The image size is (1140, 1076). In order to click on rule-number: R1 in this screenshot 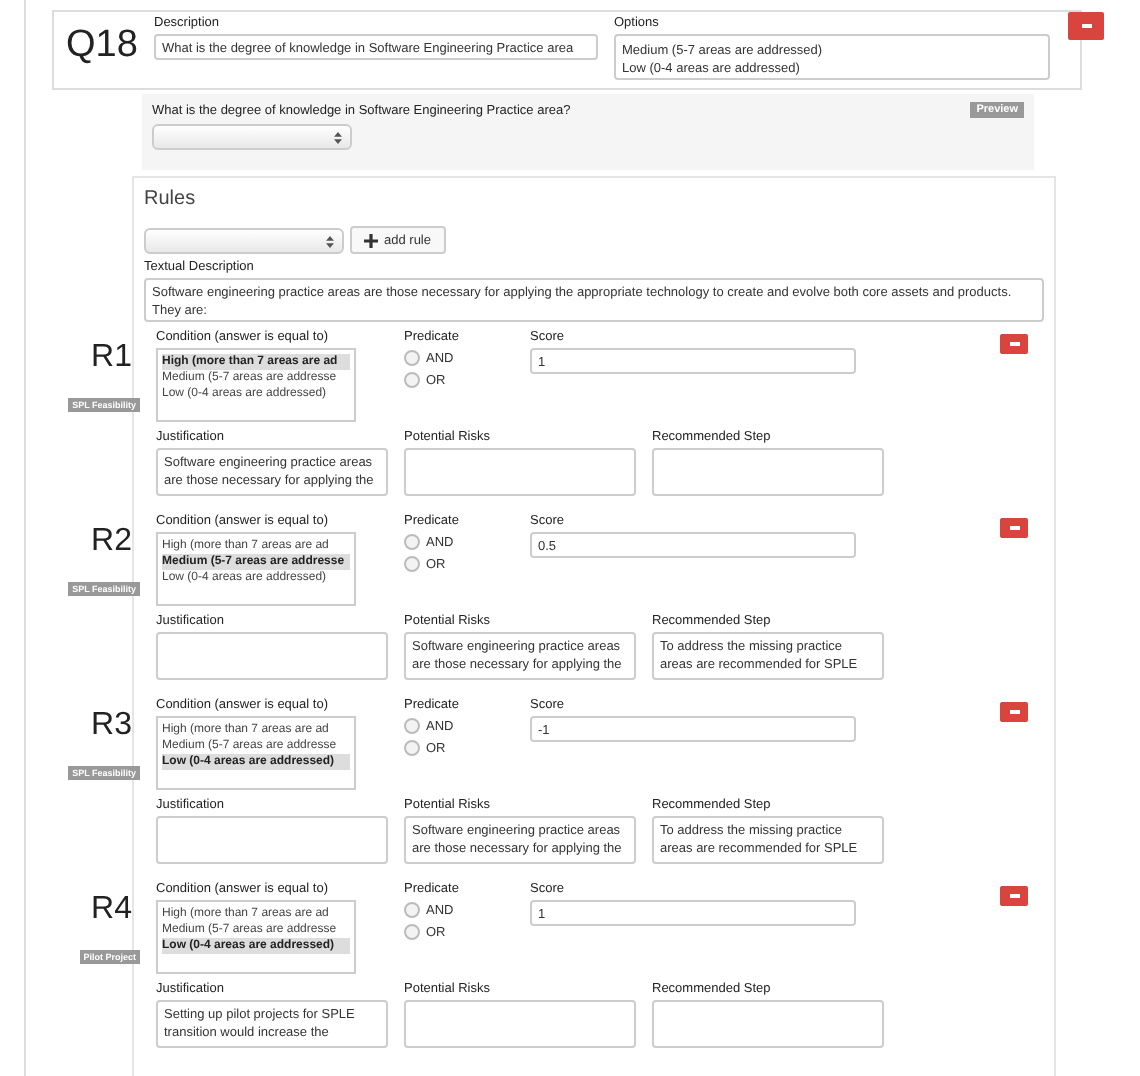, I will do `click(111, 358)`.